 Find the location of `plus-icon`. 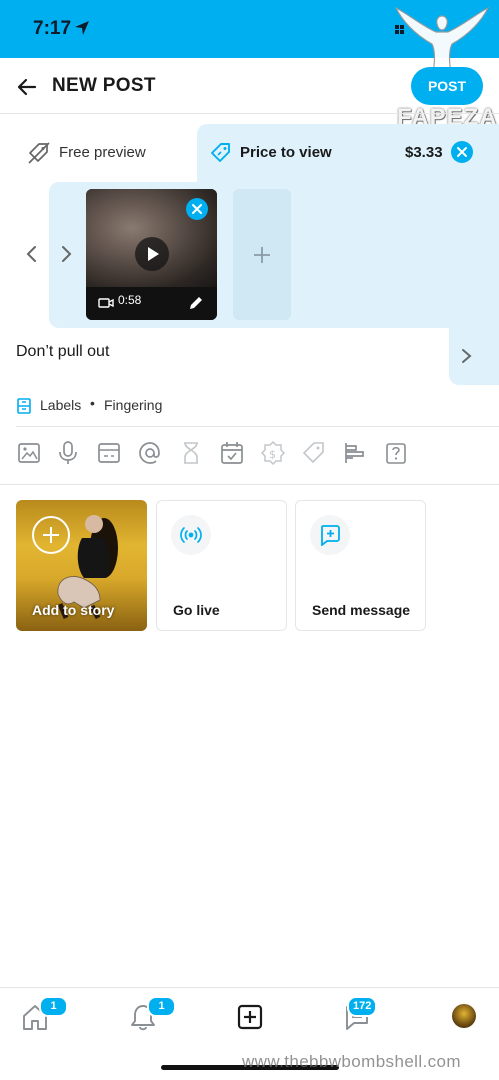

plus-icon is located at coordinates (262, 255).